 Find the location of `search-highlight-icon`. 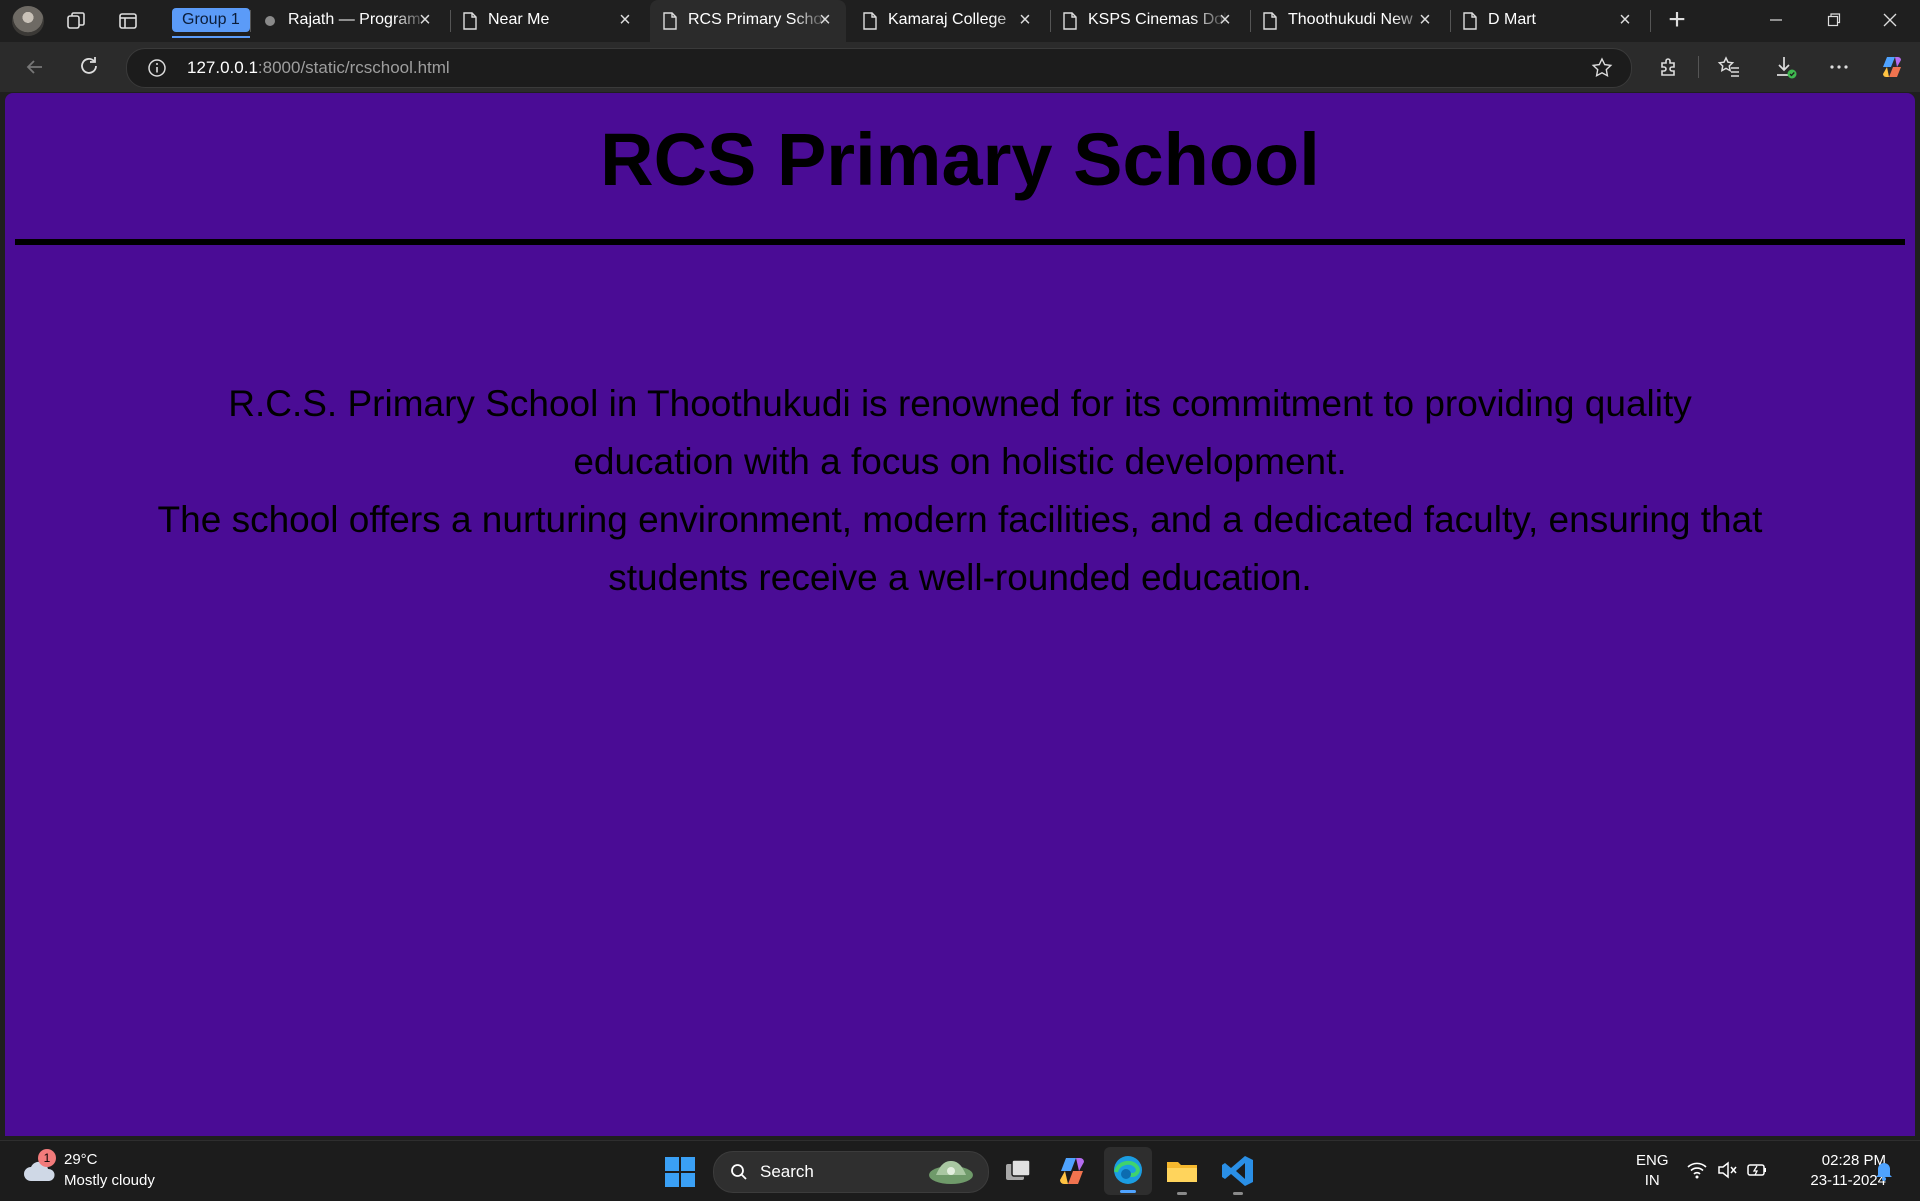

search-highlight-icon is located at coordinates (951, 1172).